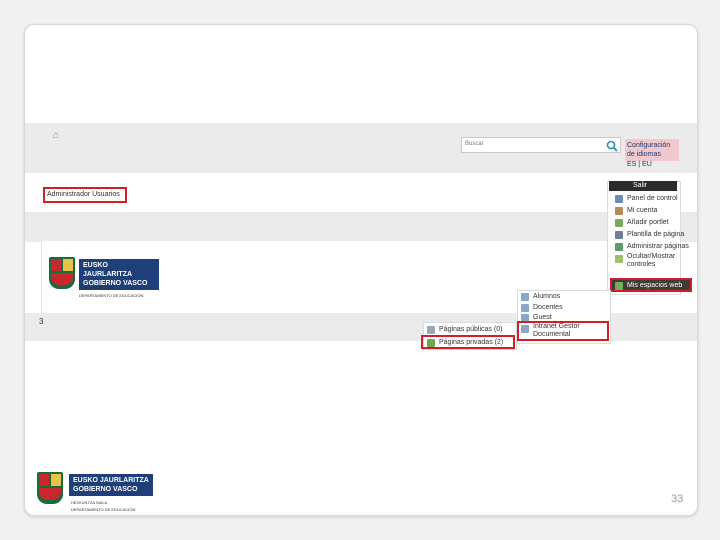 This screenshot has height=540, width=720. I want to click on private-pages-item: Páginas privadas (2), so click(465, 342).